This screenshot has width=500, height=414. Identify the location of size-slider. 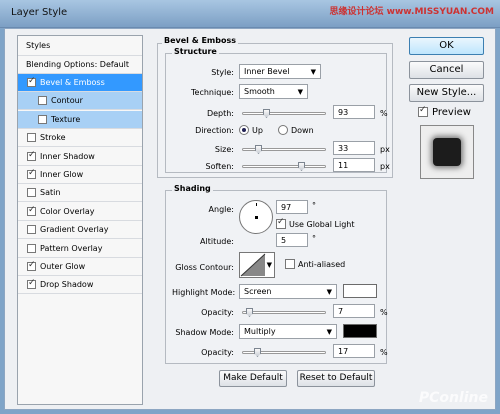
(284, 149).